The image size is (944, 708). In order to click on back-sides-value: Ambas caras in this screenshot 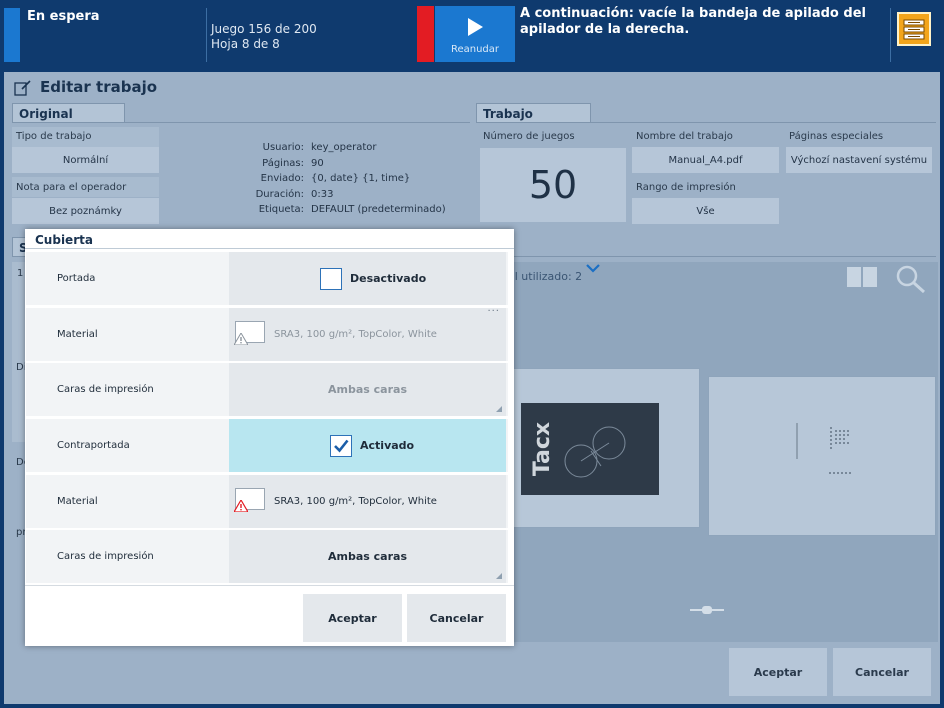, I will do `click(367, 556)`.